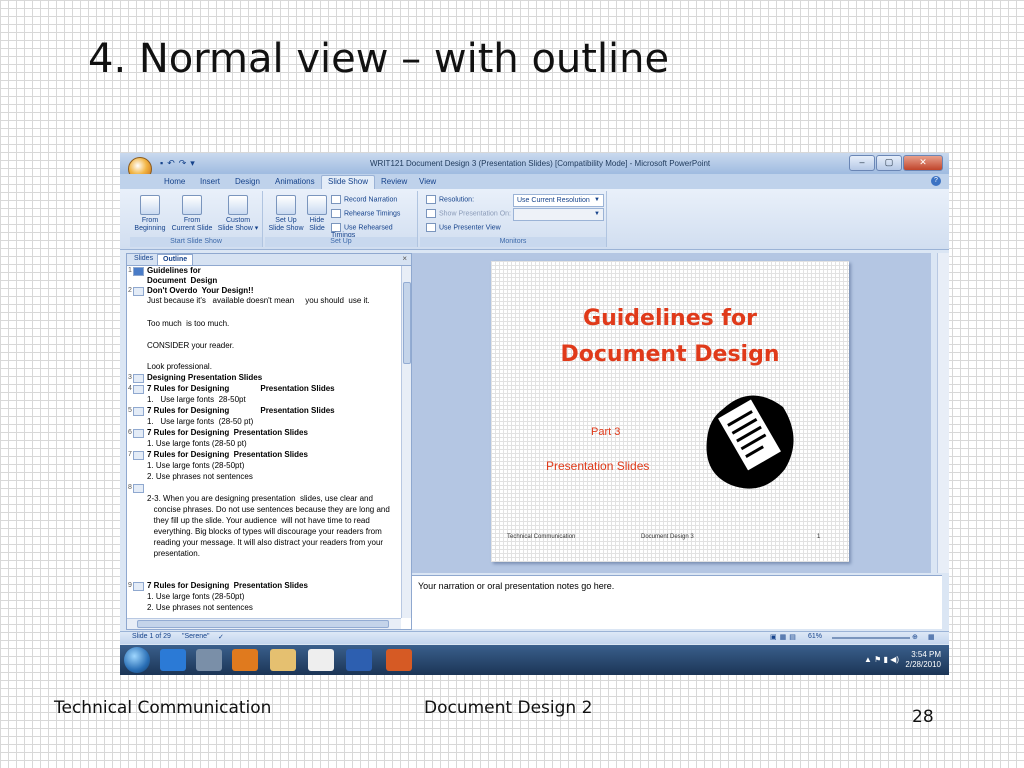 The height and width of the screenshot is (768, 1024). What do you see at coordinates (283, 660) in the screenshot?
I see `folder-icon` at bounding box center [283, 660].